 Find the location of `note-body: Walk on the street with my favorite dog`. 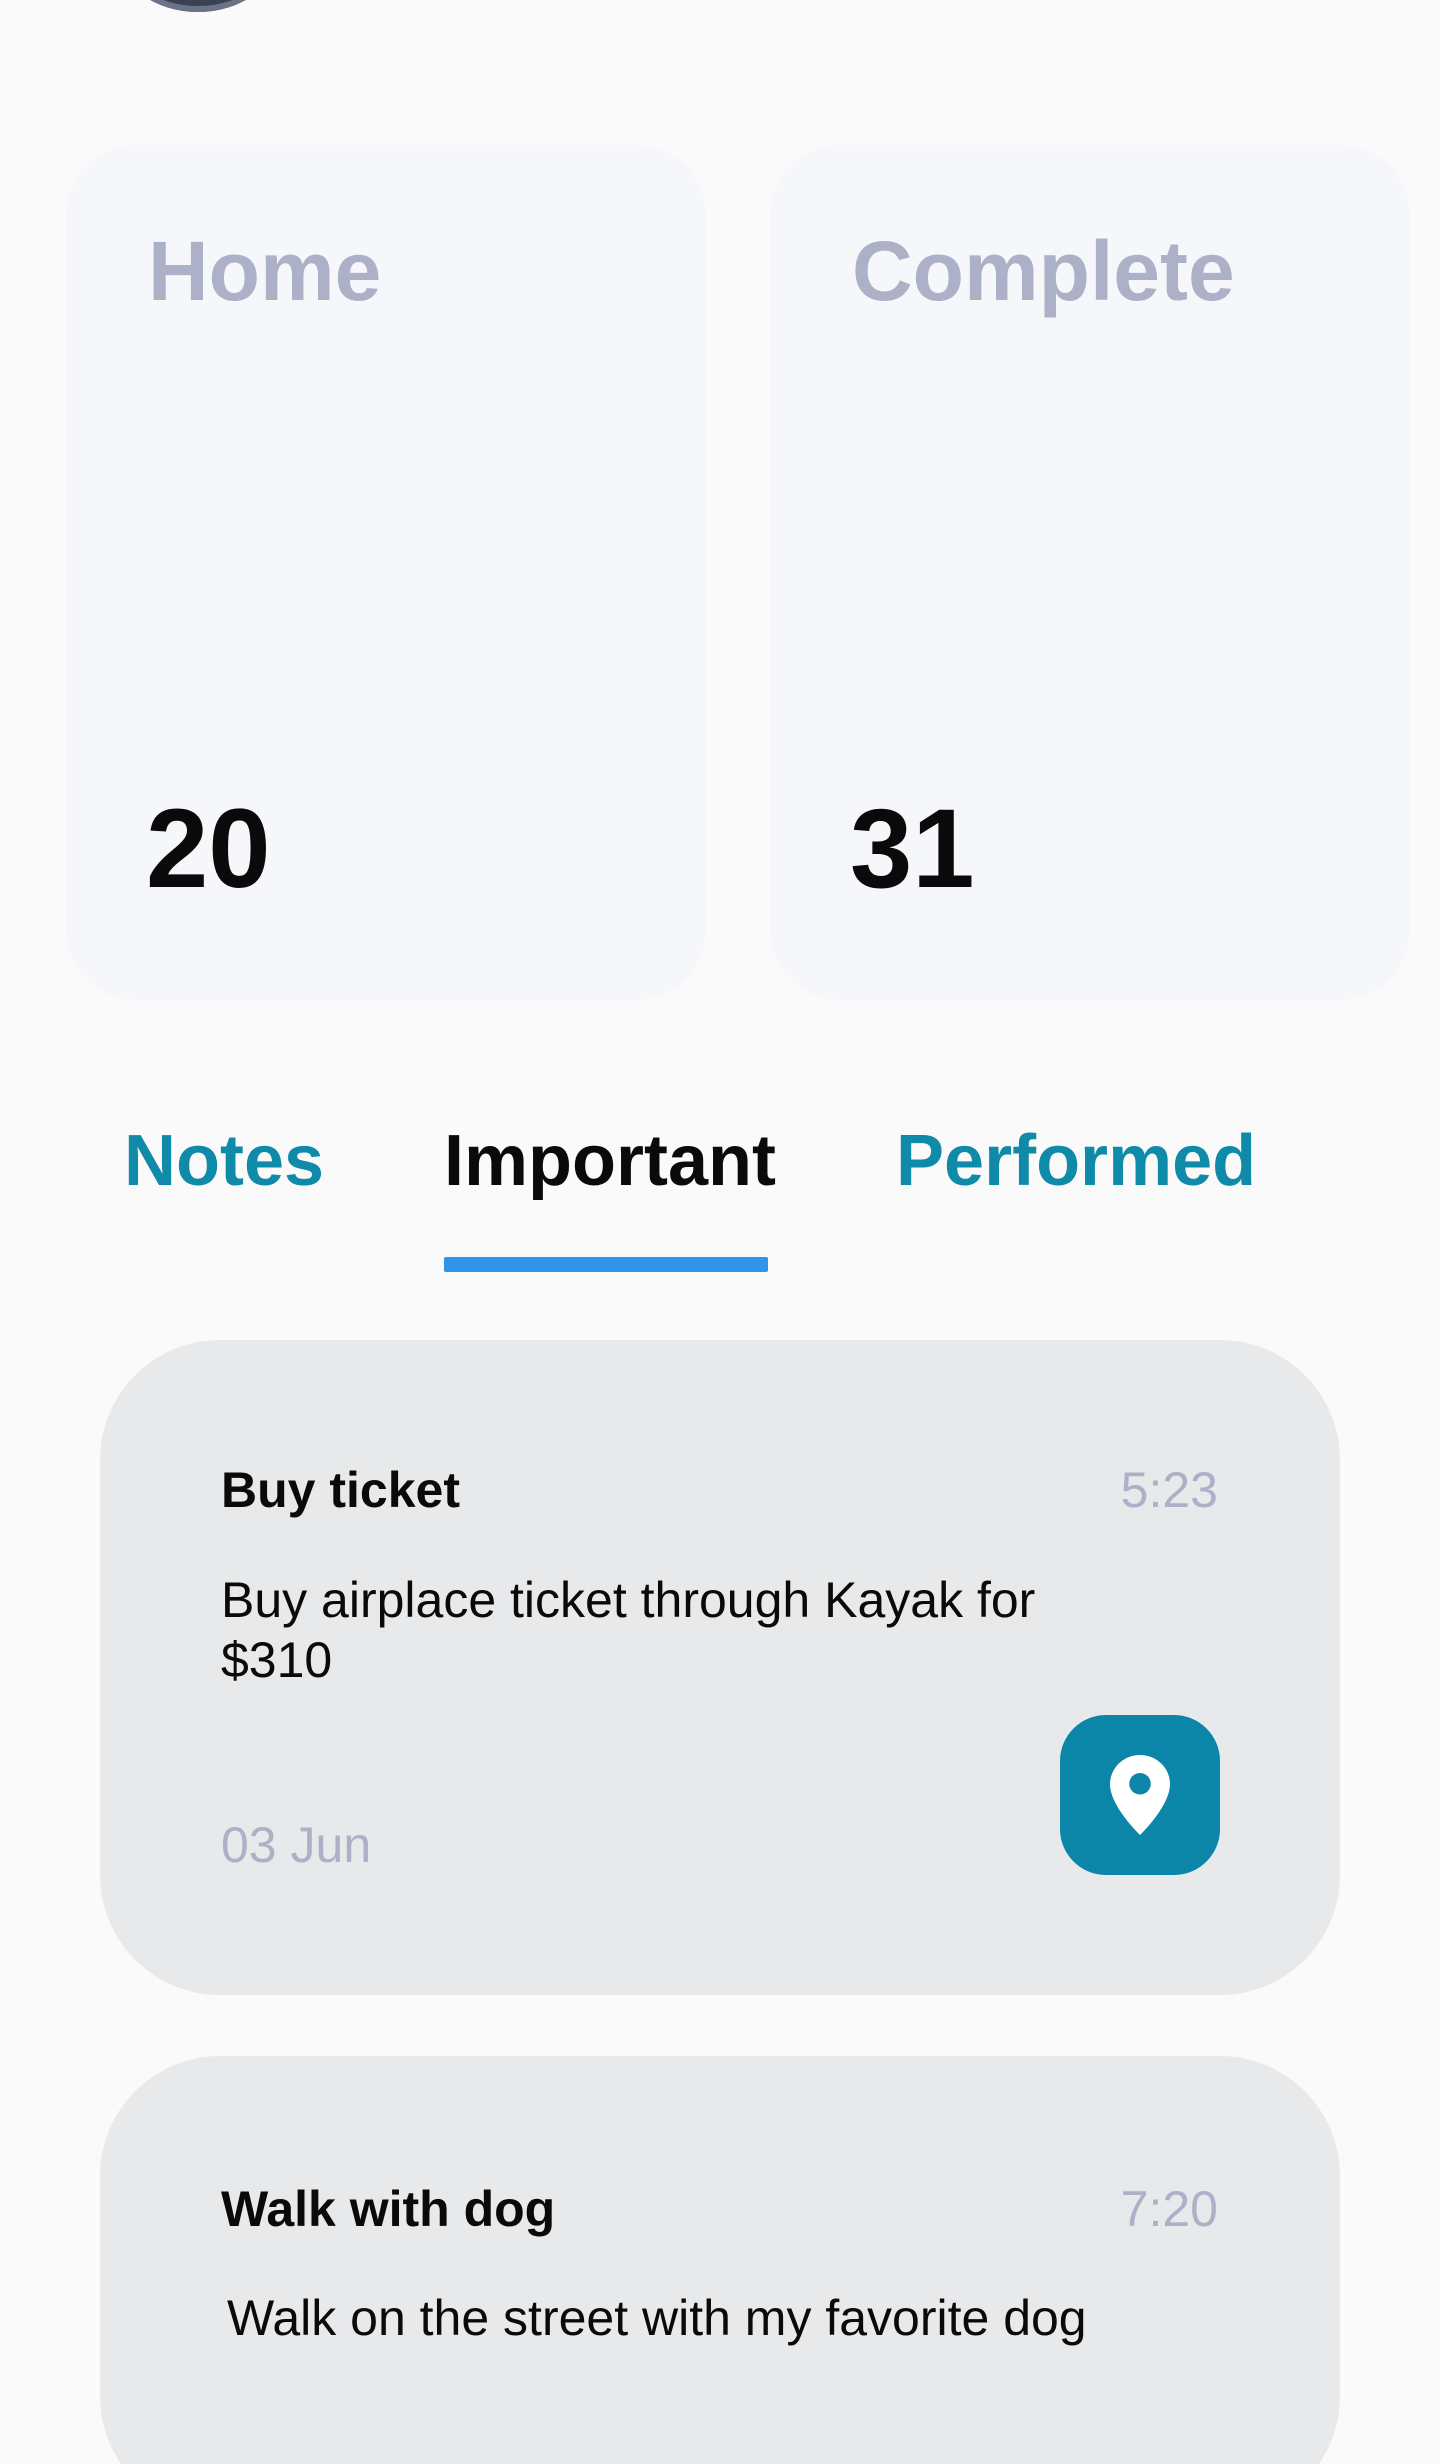

note-body: Walk on the street with my favorite dog is located at coordinates (657, 2318).